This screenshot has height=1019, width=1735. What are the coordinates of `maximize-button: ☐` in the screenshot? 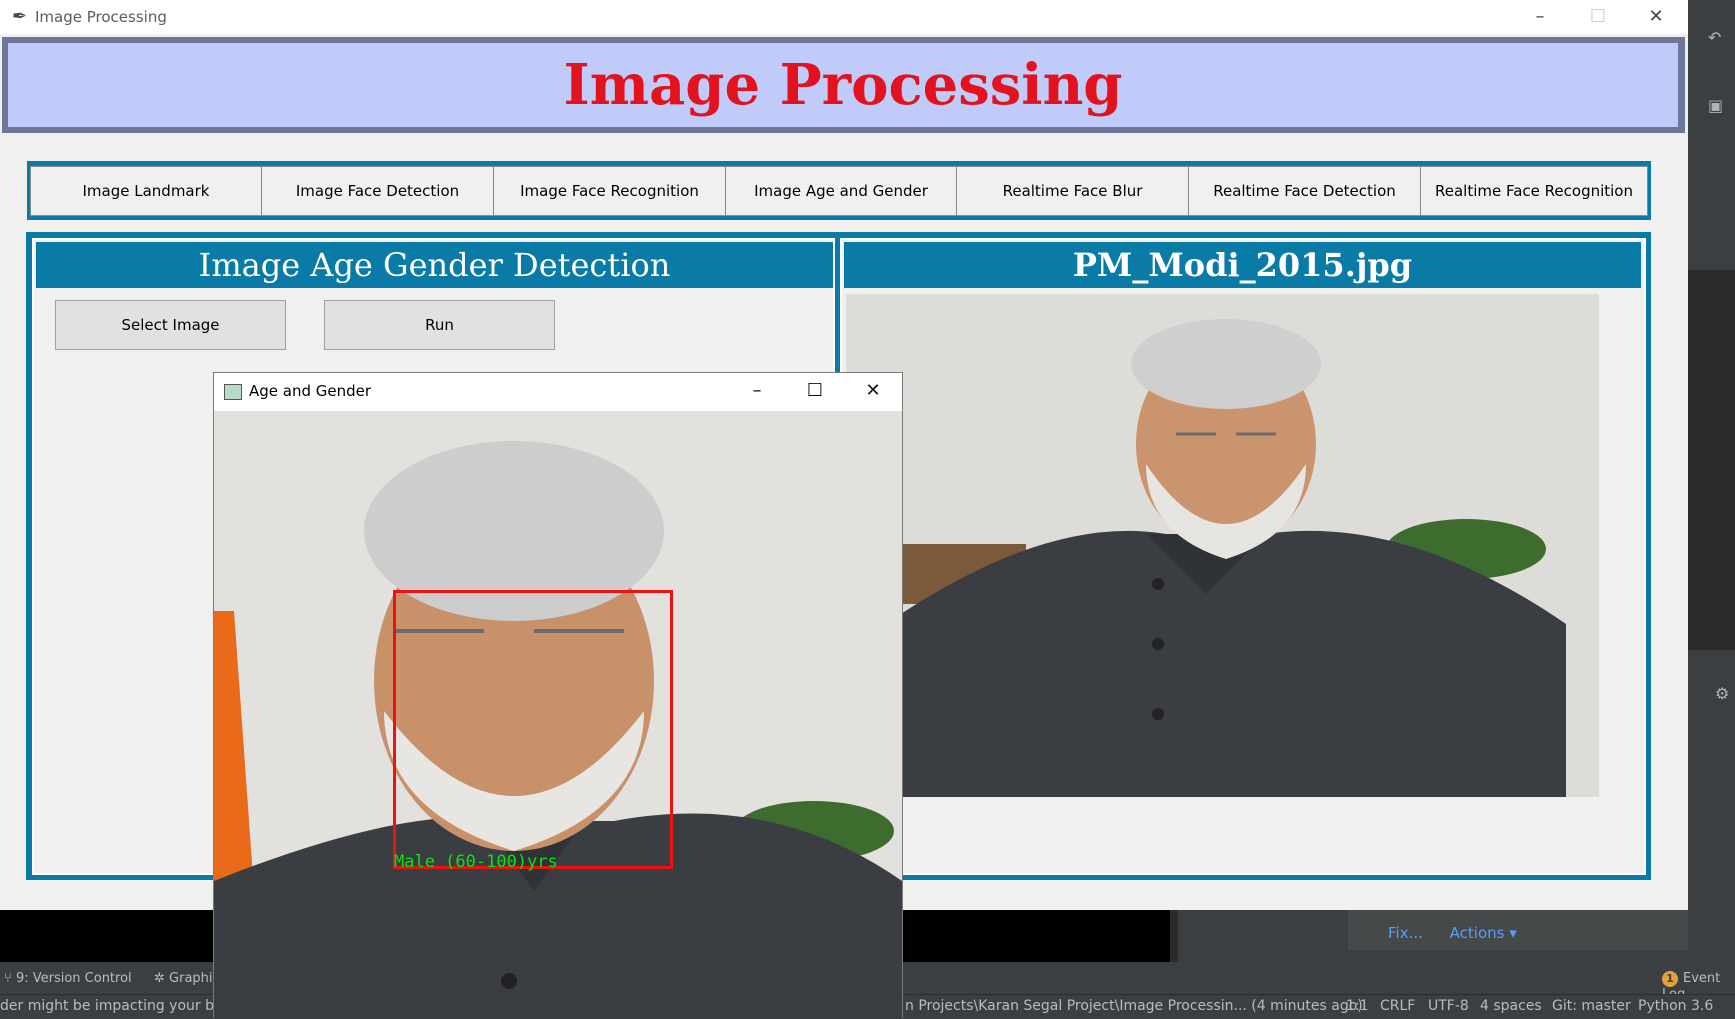 It's located at (1598, 17).